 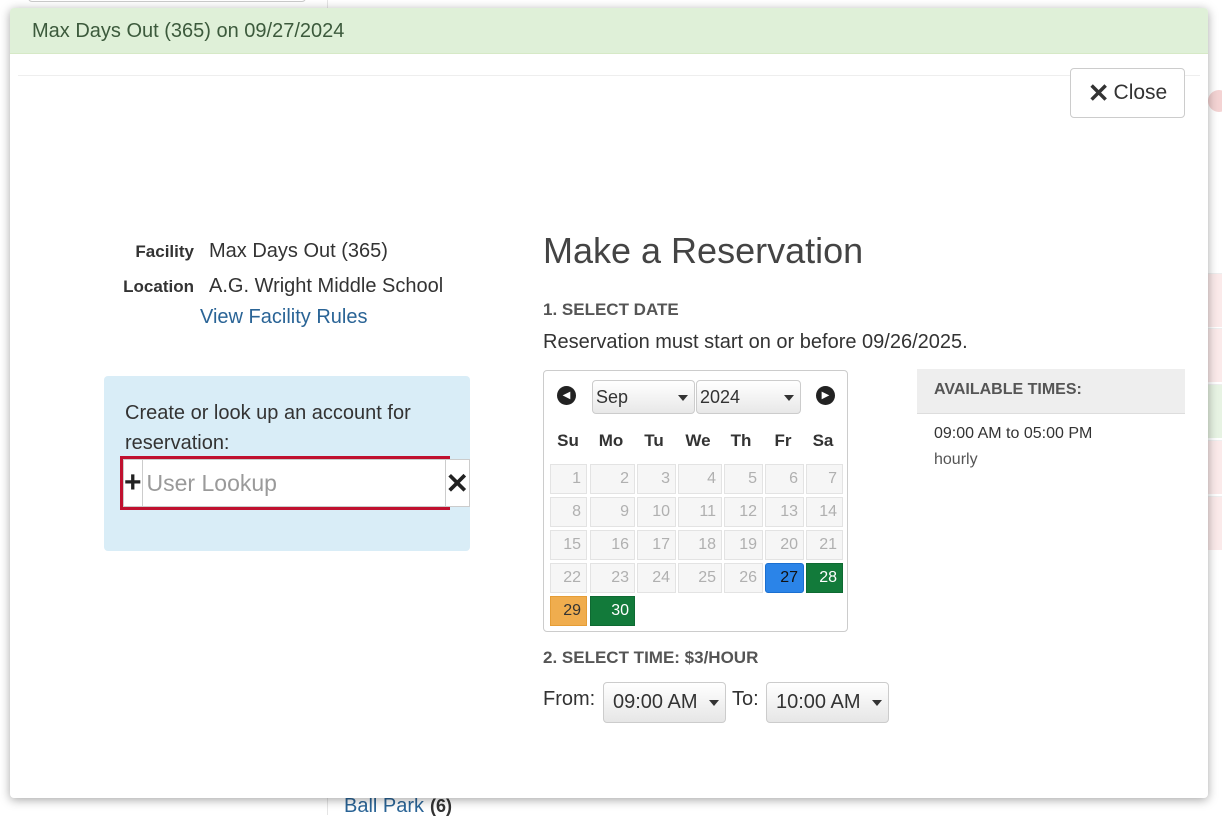 What do you see at coordinates (611, 440) in the screenshot?
I see `weekday-header: Mo` at bounding box center [611, 440].